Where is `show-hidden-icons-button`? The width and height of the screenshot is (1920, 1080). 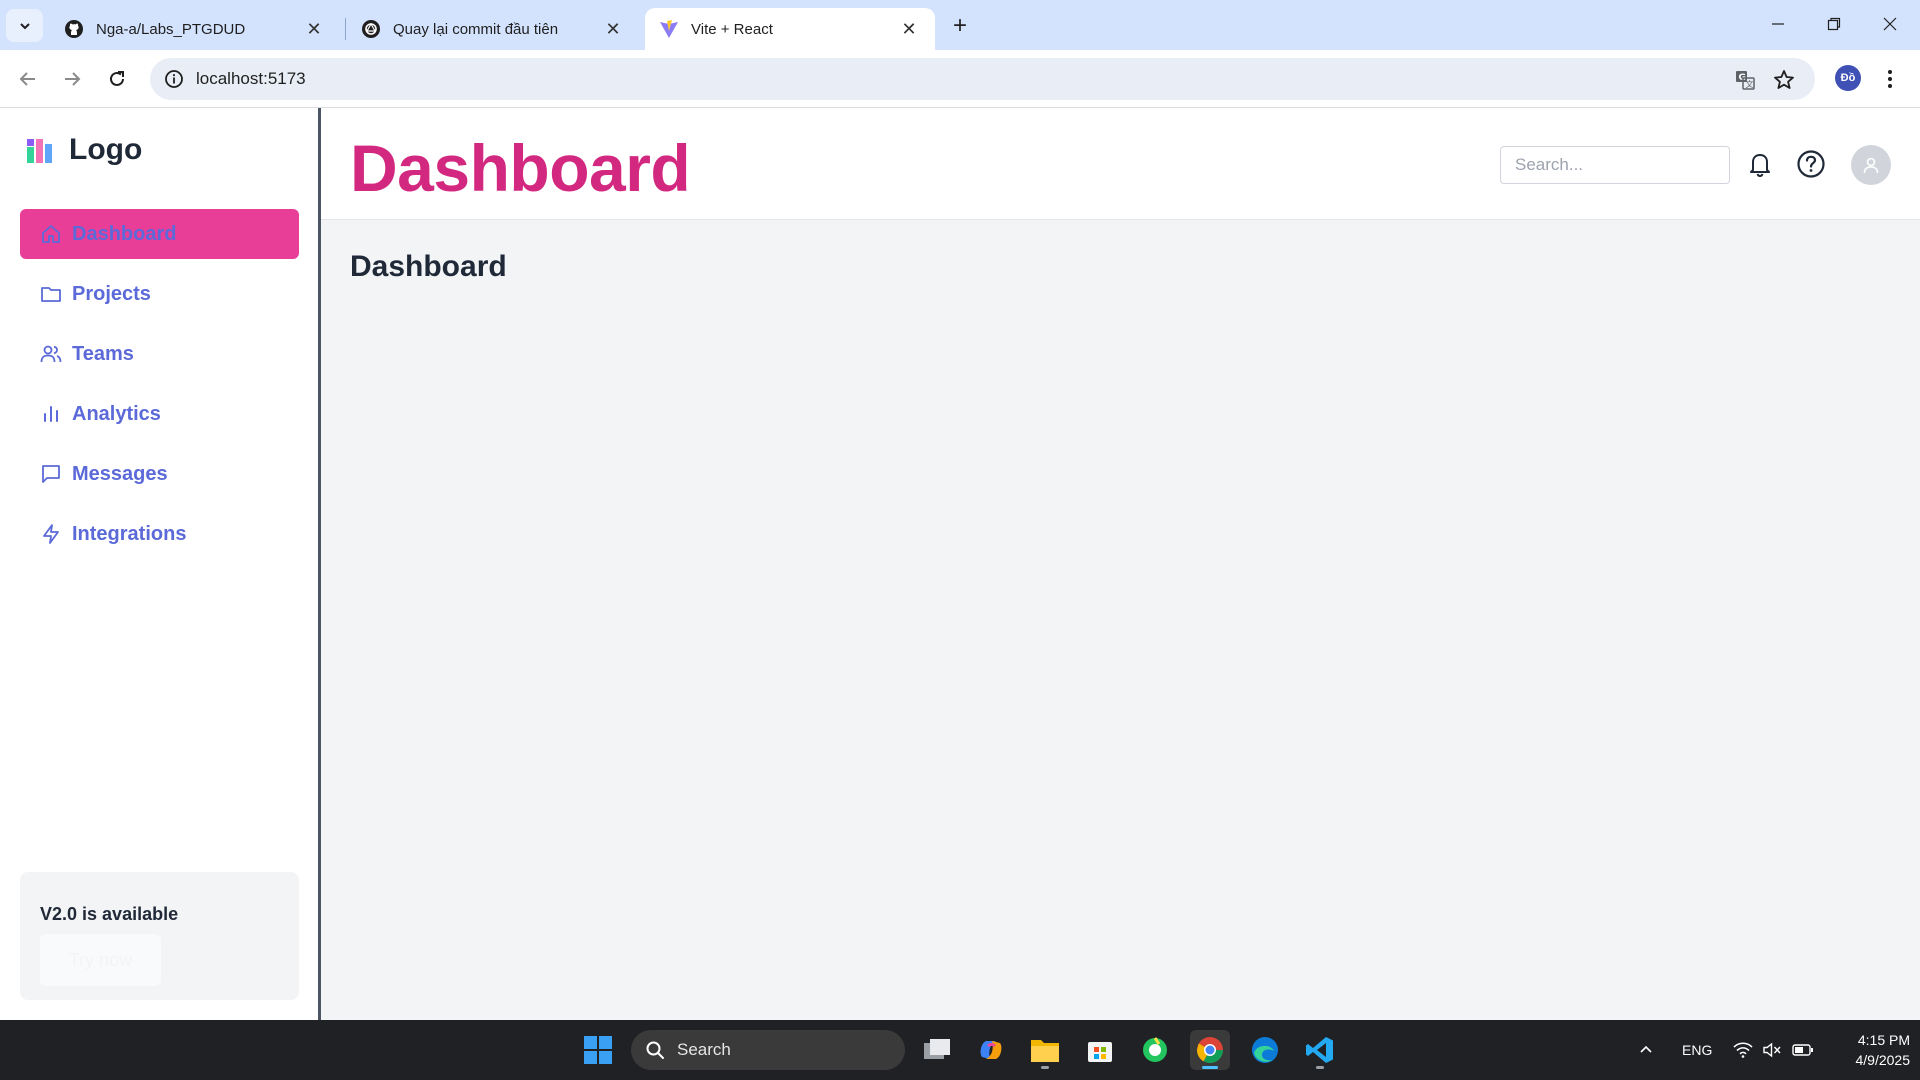 show-hidden-icons-button is located at coordinates (1646, 1050).